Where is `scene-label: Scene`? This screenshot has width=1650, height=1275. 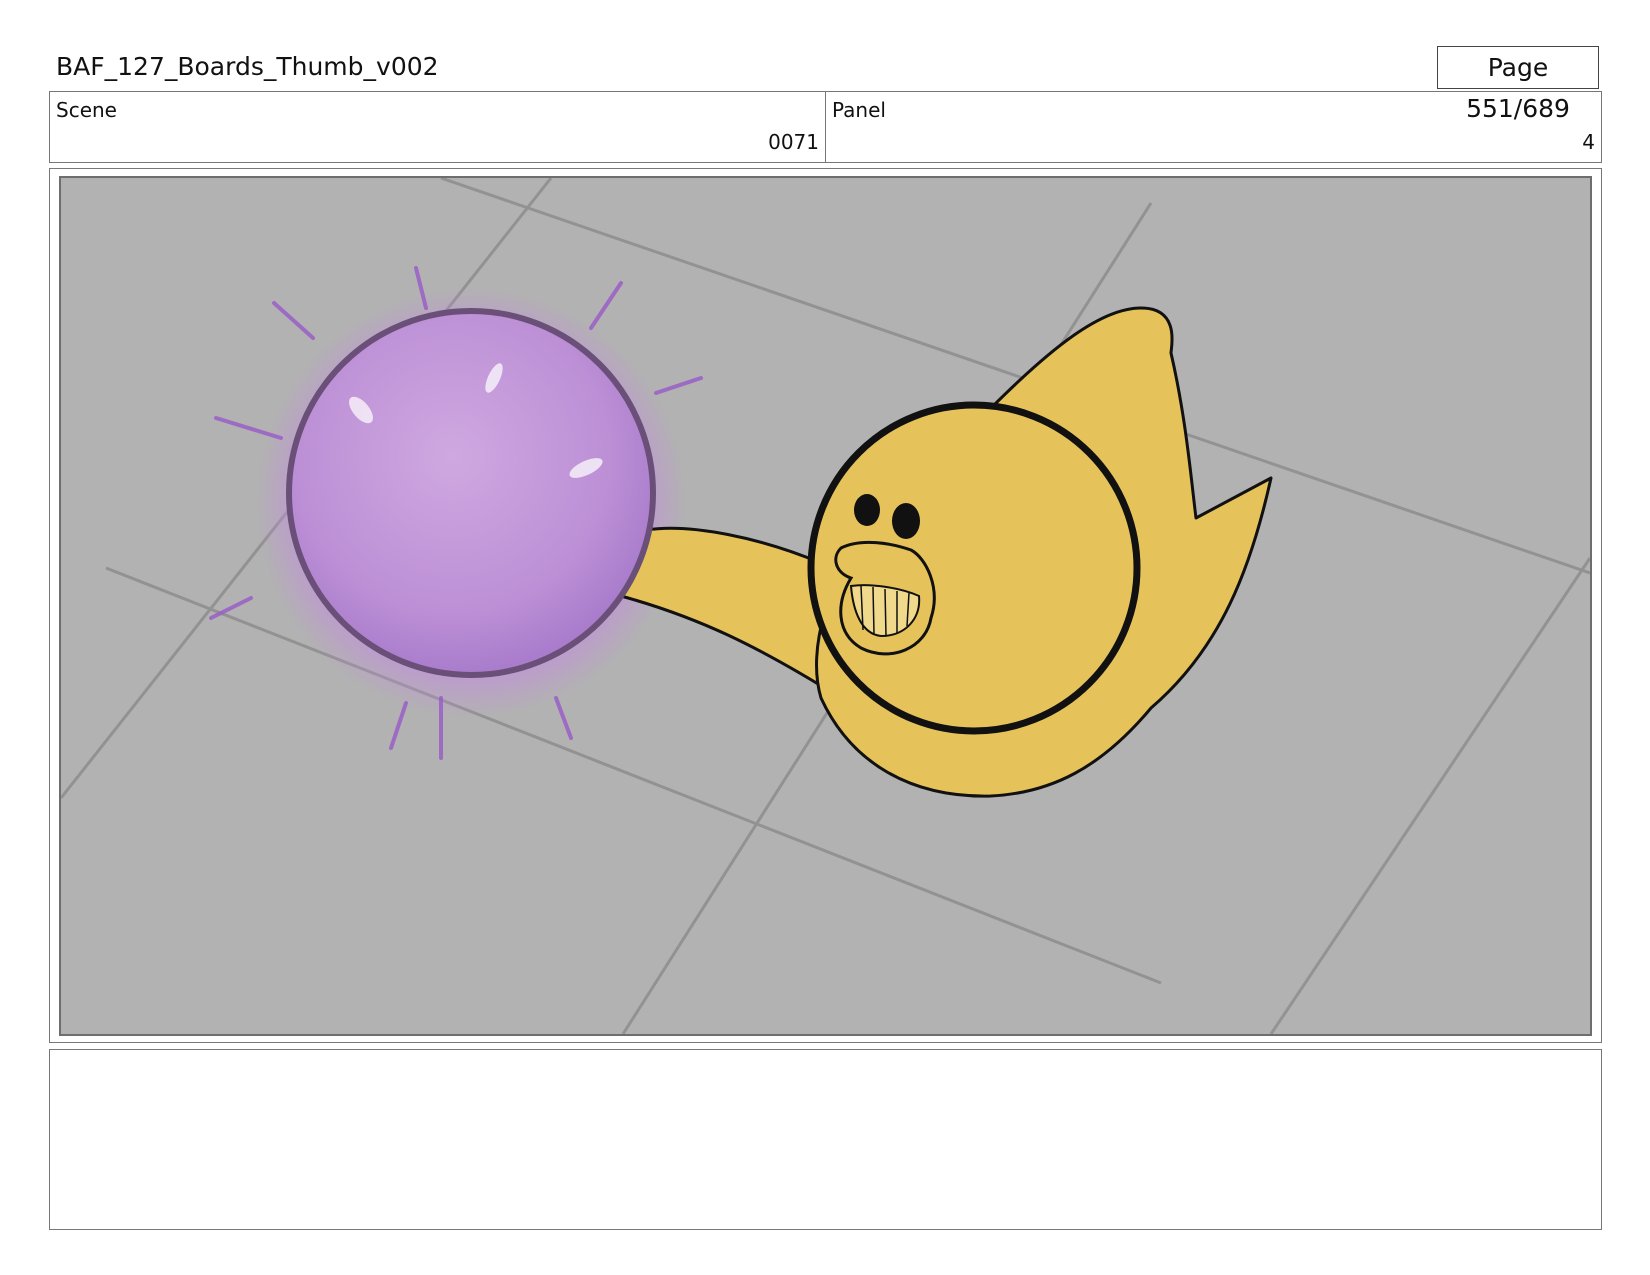
scene-label: Scene is located at coordinates (86, 110).